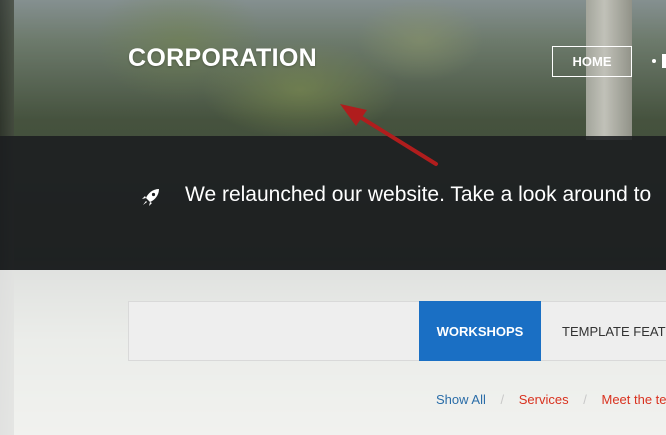 This screenshot has width=666, height=435. I want to click on filter-services: Services, so click(544, 399).